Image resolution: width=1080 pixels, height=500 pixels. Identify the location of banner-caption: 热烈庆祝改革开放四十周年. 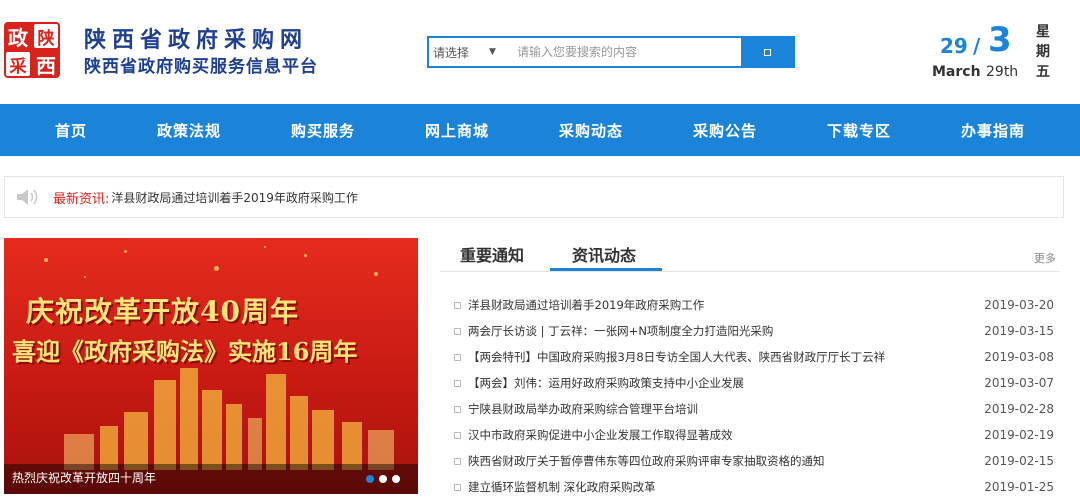
(84, 478).